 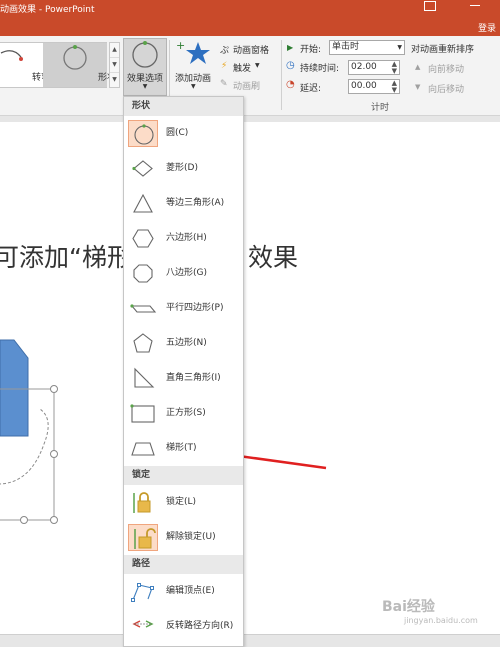 What do you see at coordinates (143, 413) in the screenshot?
I see `square-icon` at bounding box center [143, 413].